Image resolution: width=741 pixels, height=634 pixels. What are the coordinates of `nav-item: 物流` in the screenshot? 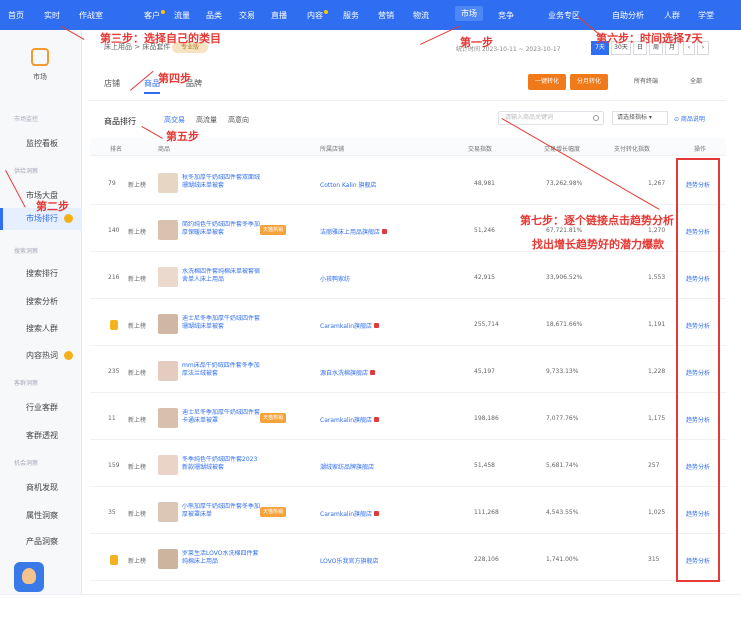 It's located at (421, 15).